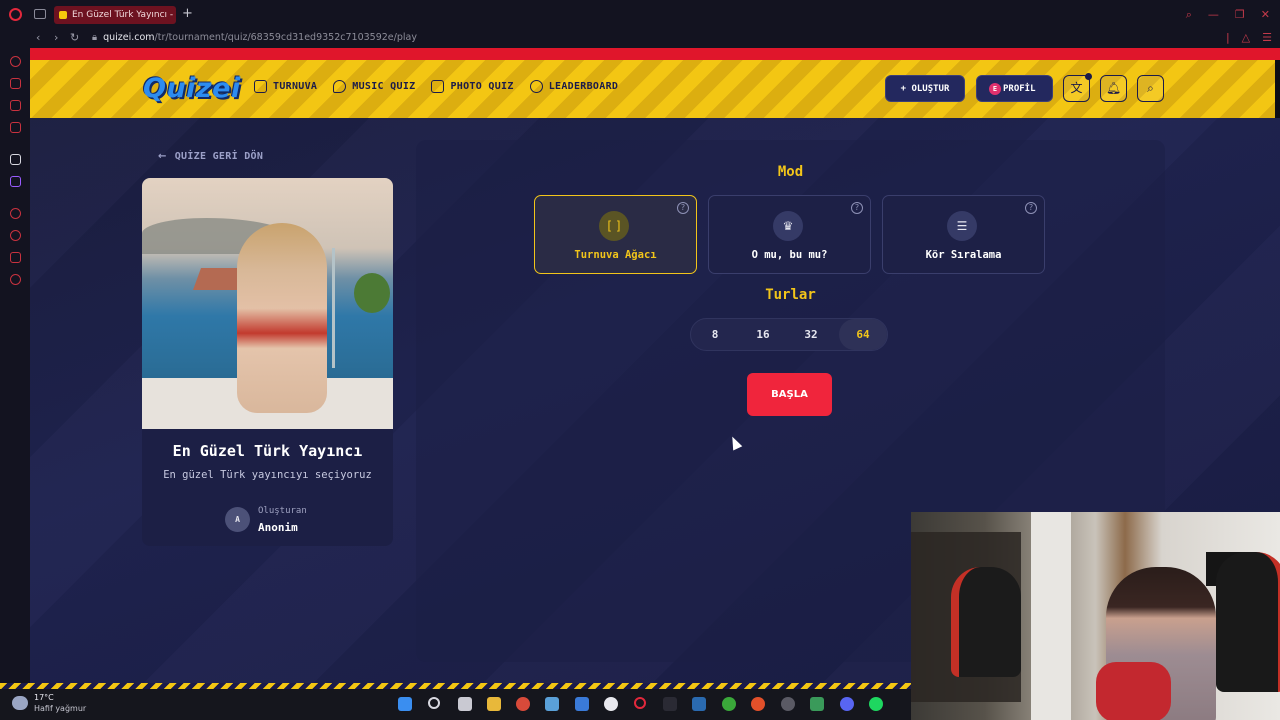  What do you see at coordinates (790, 172) in the screenshot?
I see `mode-section-title: Mod` at bounding box center [790, 172].